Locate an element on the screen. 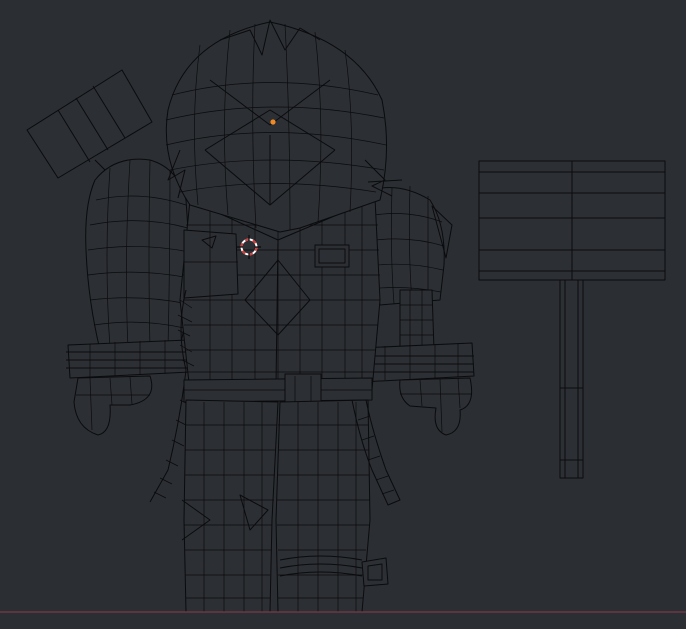  left-bracer is located at coordinates (128, 359).